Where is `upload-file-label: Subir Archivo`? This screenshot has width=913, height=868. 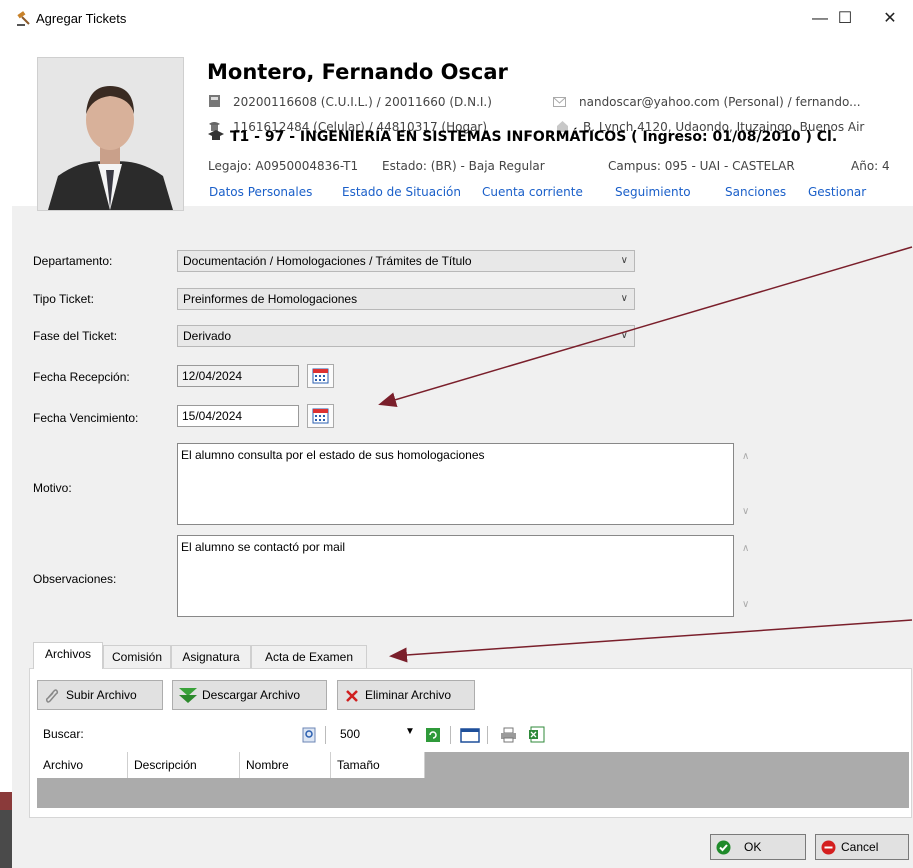 upload-file-label: Subir Archivo is located at coordinates (101, 695).